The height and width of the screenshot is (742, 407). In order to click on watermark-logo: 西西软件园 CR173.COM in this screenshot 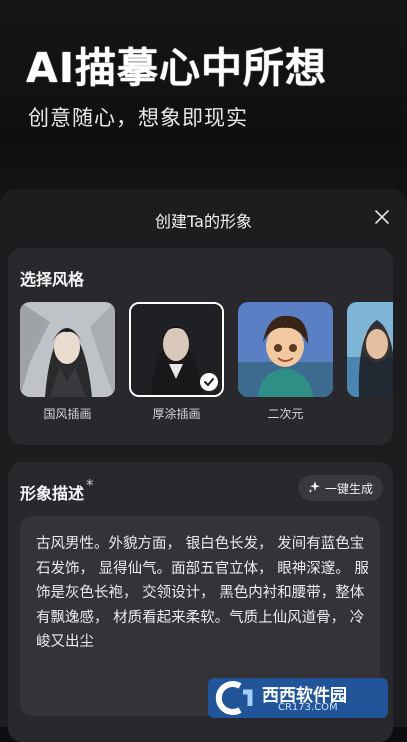, I will do `click(298, 698)`.